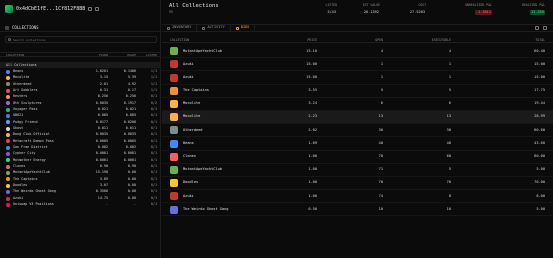 This screenshot has width=553, height=258. I want to click on bid-collection-name: The Weirdo Ghost Gang, so click(206, 208).